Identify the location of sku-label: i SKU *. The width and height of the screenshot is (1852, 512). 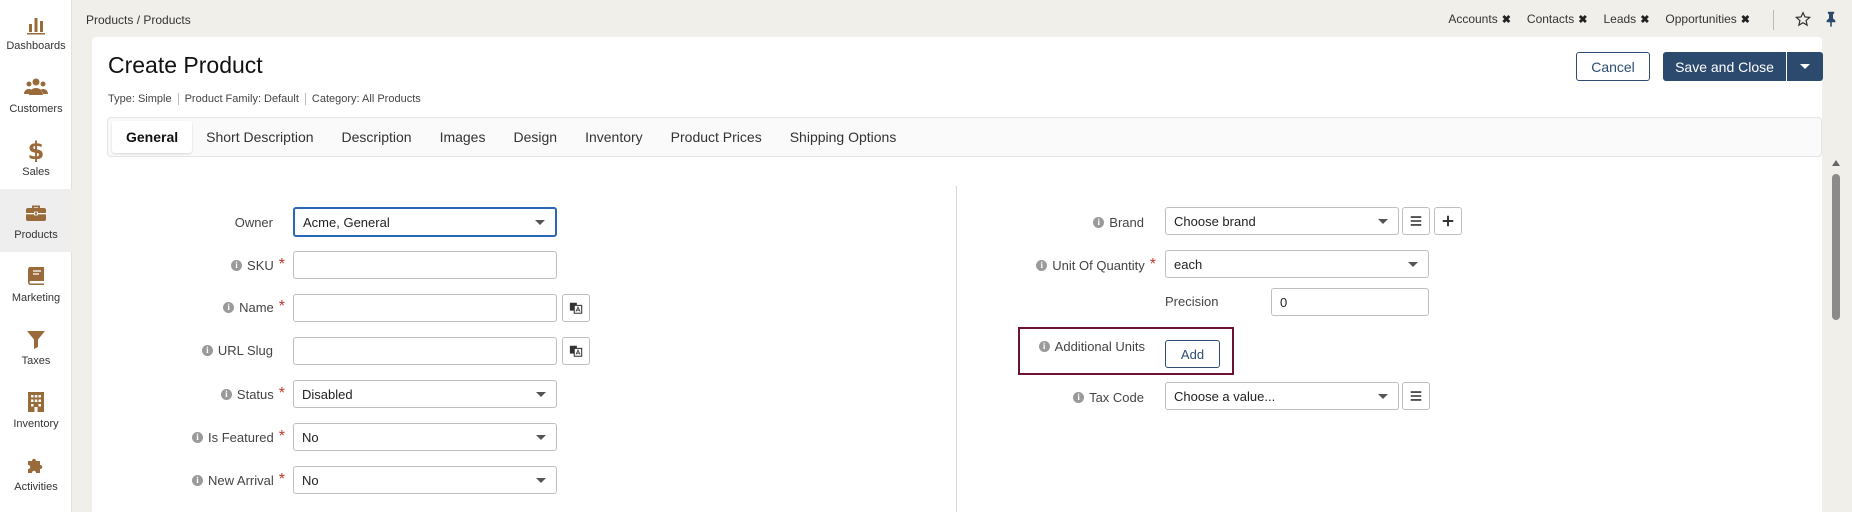
(222, 265).